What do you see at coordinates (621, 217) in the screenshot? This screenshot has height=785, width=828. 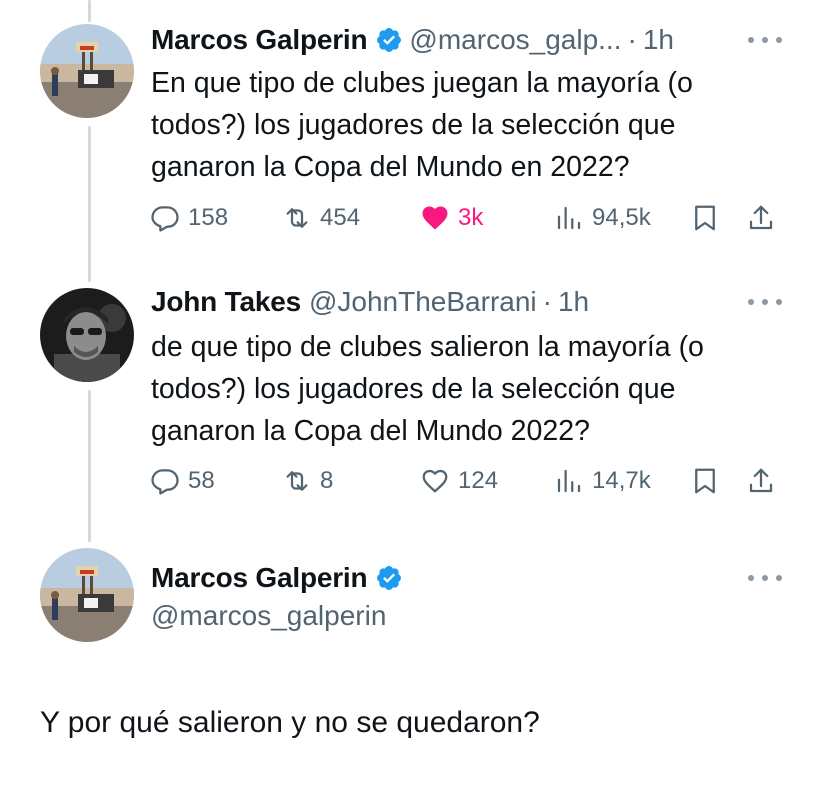 I see `views-count: 94,5k` at bounding box center [621, 217].